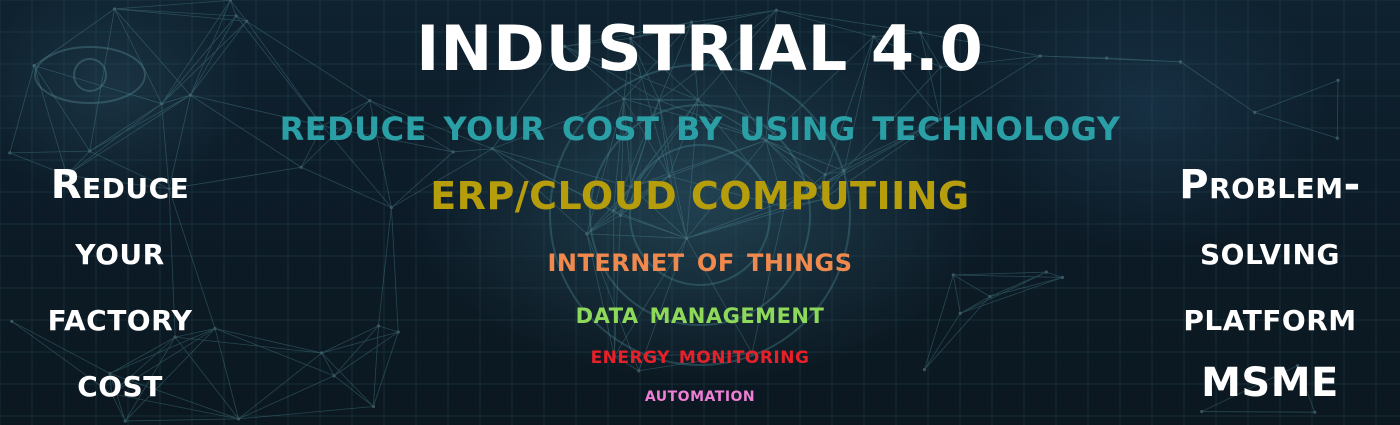 The height and width of the screenshot is (425, 1400). I want to click on right-tagline-line: solving, so click(1270, 251).